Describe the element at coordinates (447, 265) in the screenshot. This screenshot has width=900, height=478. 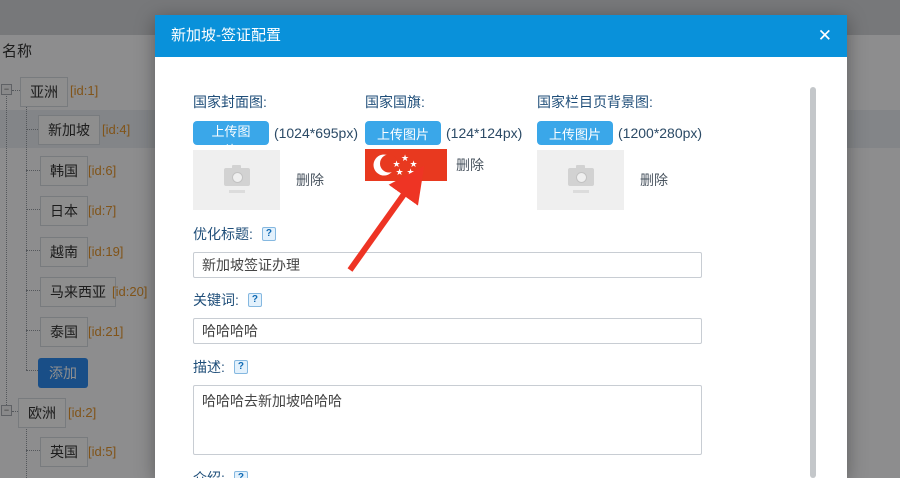
I see `seo-title-input` at that location.